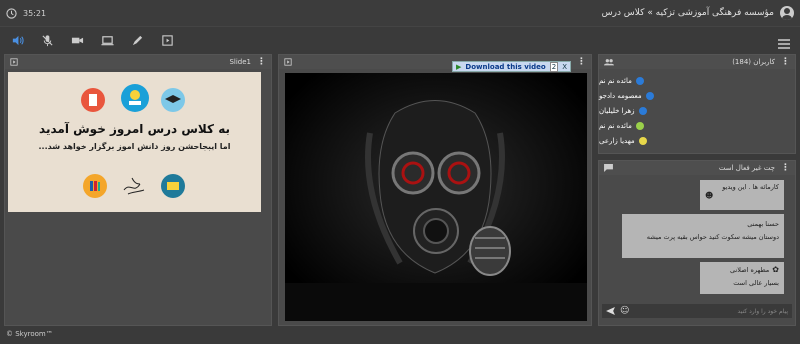 This screenshot has width=800, height=344. Describe the element at coordinates (697, 168) in the screenshot. I see `chat-panel-header: چت غیر فعال است ⋮` at that location.